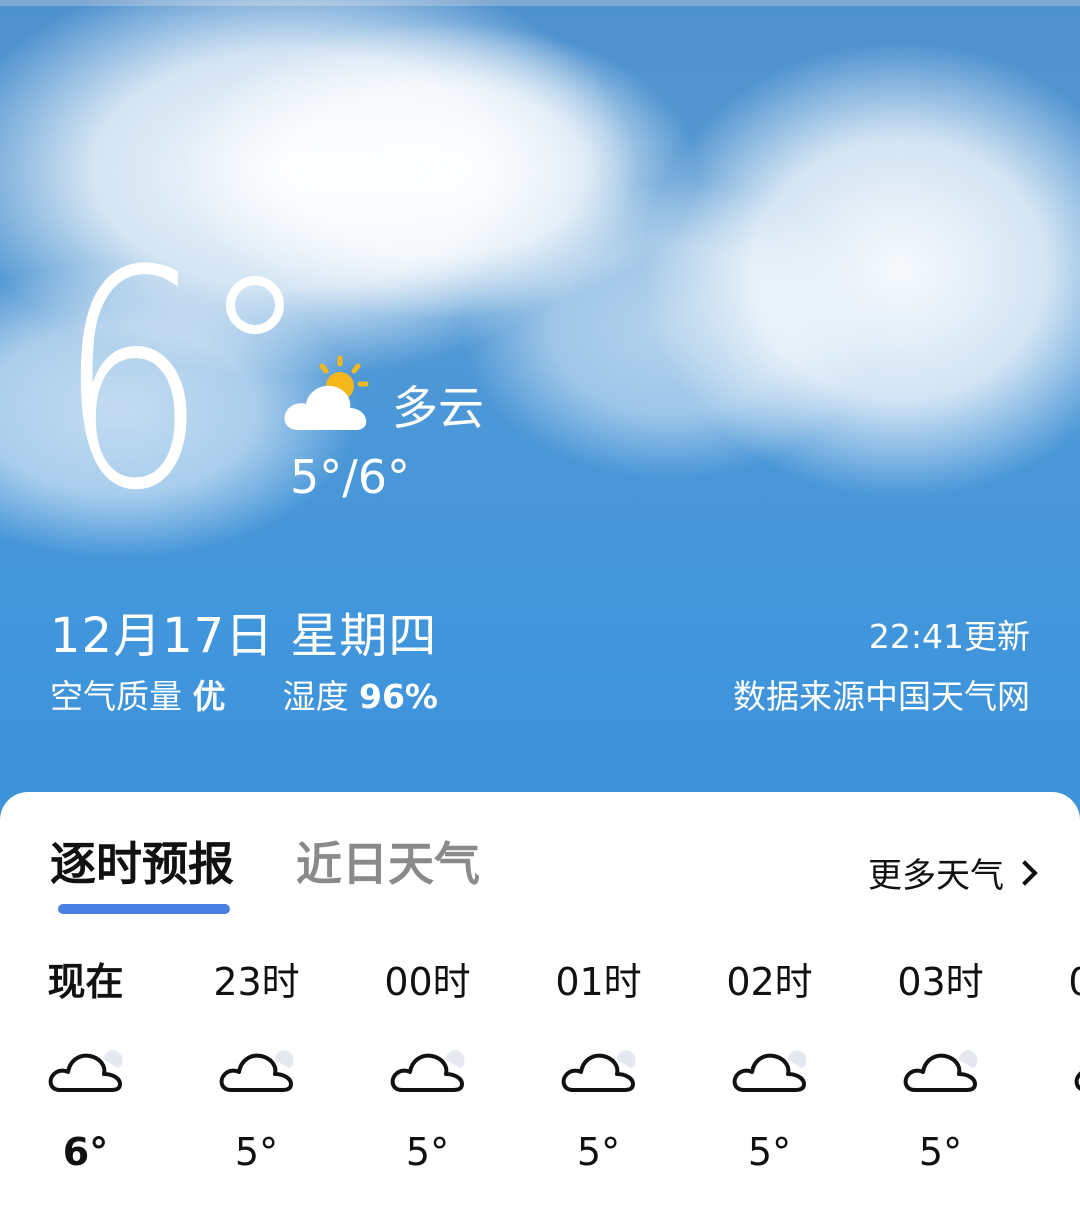  What do you see at coordinates (116, 696) in the screenshot?
I see `air-quality-label: 空气质量` at bounding box center [116, 696].